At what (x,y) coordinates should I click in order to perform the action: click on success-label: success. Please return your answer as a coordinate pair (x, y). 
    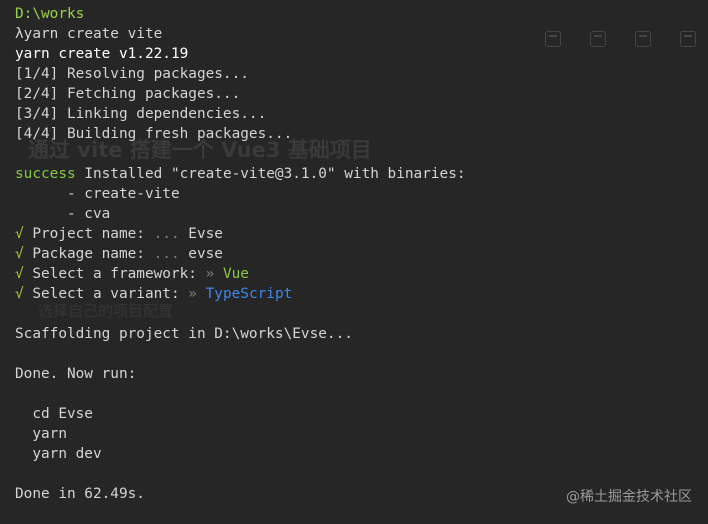
    Looking at the image, I should click on (45, 174).